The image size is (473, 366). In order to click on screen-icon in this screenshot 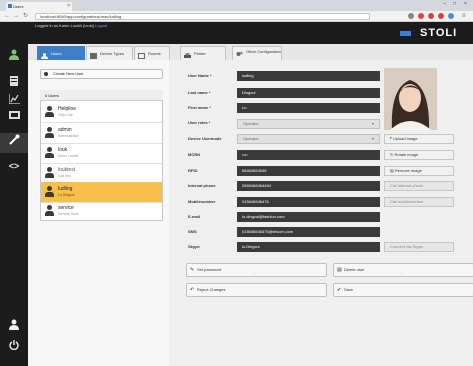, I will do `click(14, 119)`.